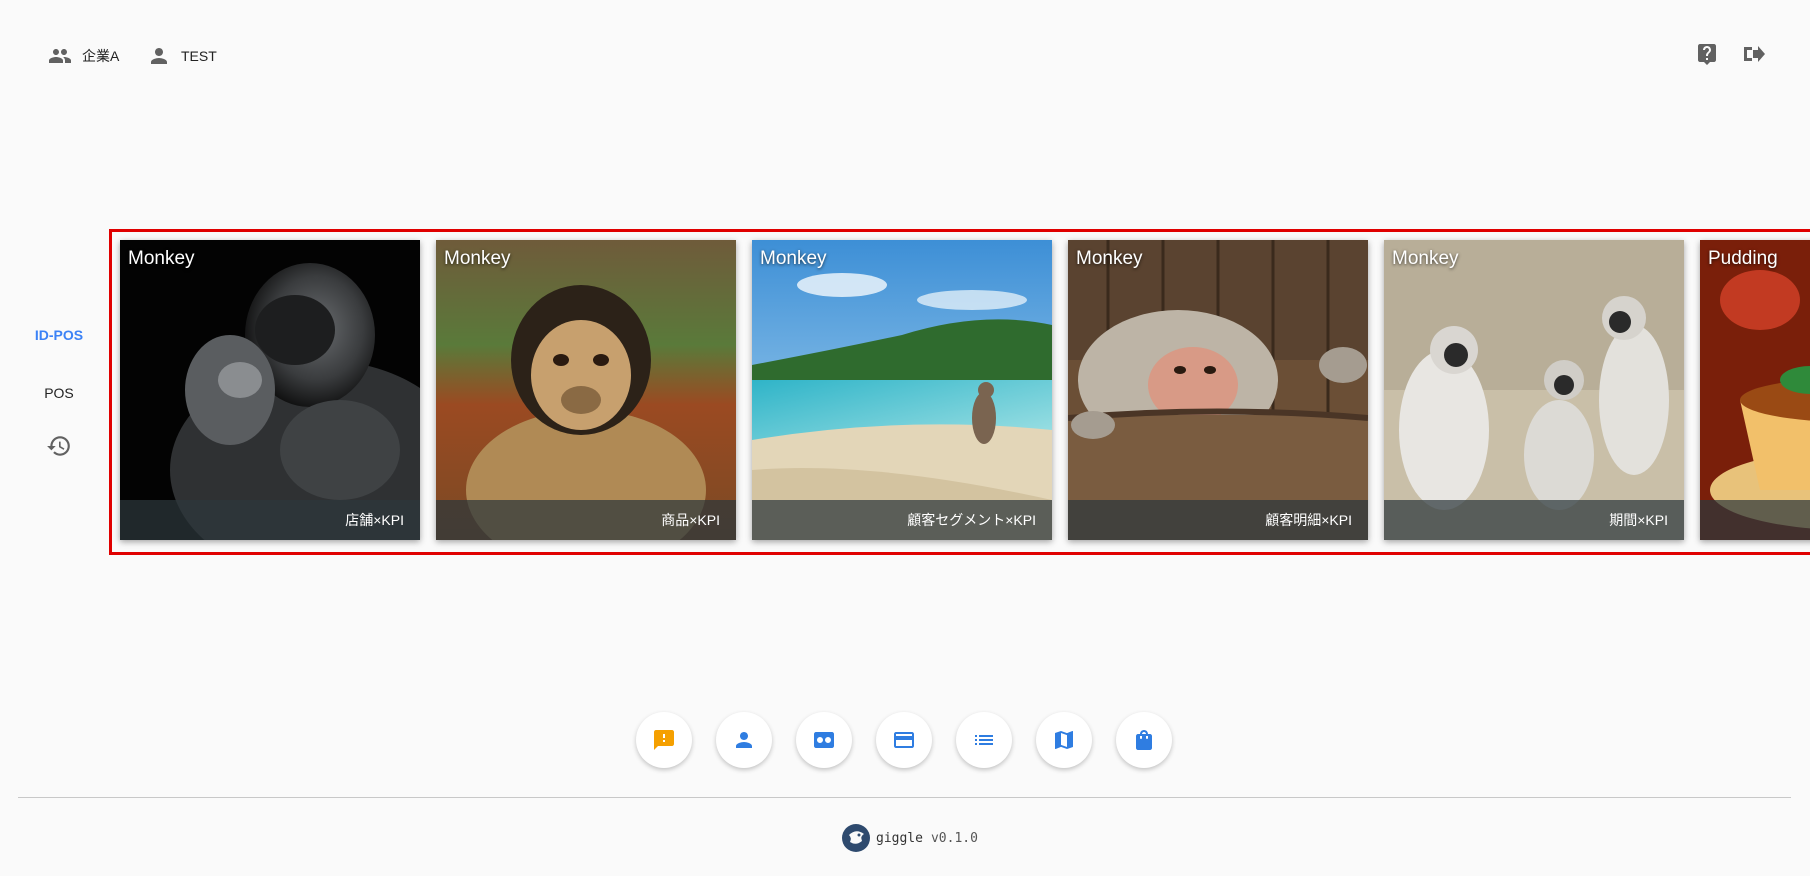 Image resolution: width=1810 pixels, height=876 pixels. I want to click on report-card: Monkey 商品×KPI, so click(586, 390).